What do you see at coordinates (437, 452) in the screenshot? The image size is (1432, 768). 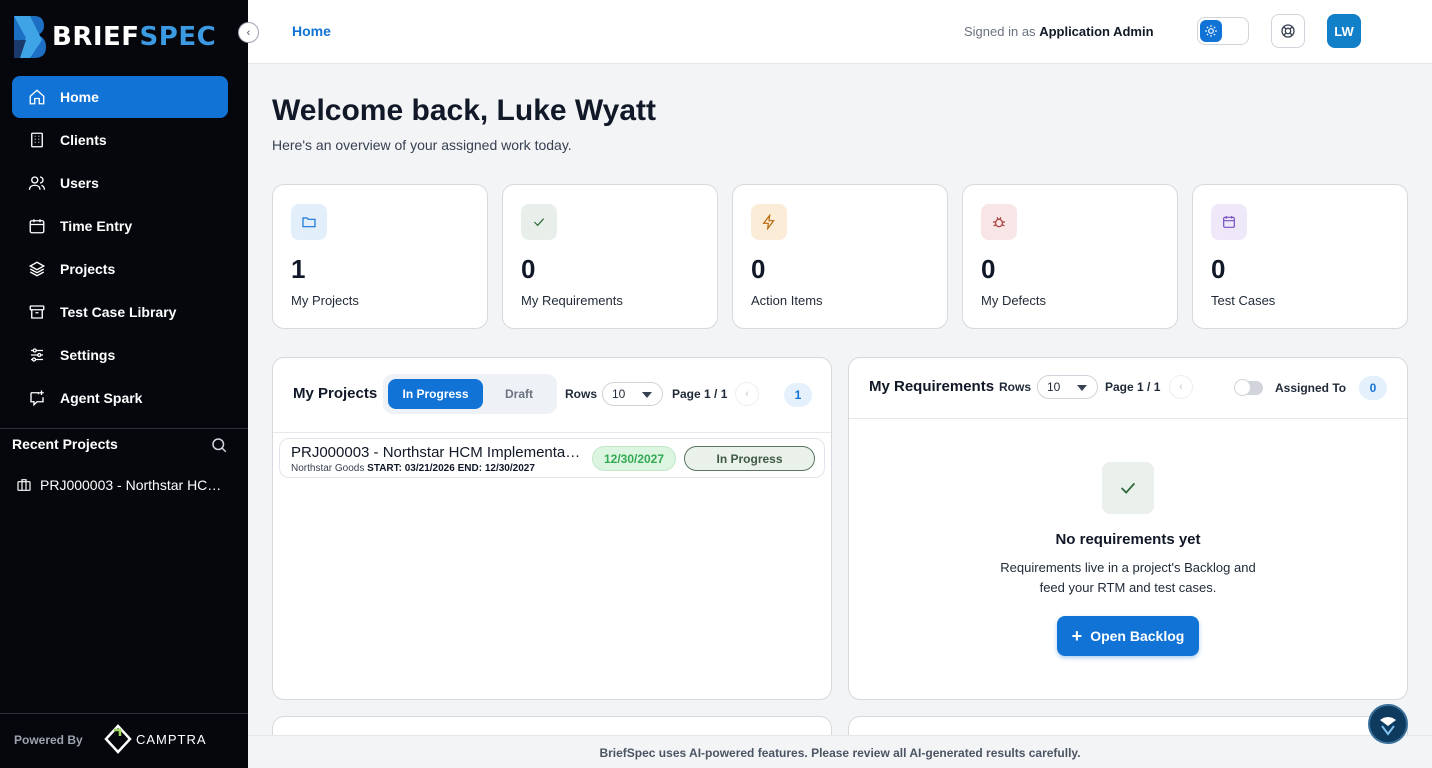 I see `project-name: PRJ000003 - Northstar HCM Implementation` at bounding box center [437, 452].